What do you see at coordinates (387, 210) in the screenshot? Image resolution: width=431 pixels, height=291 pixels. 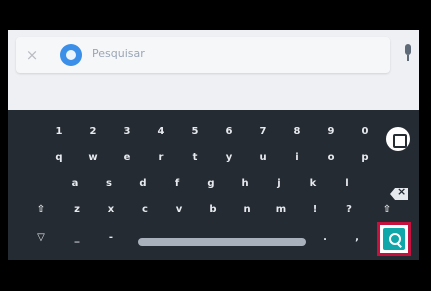 I see `key-shift-right: ⇧` at bounding box center [387, 210].